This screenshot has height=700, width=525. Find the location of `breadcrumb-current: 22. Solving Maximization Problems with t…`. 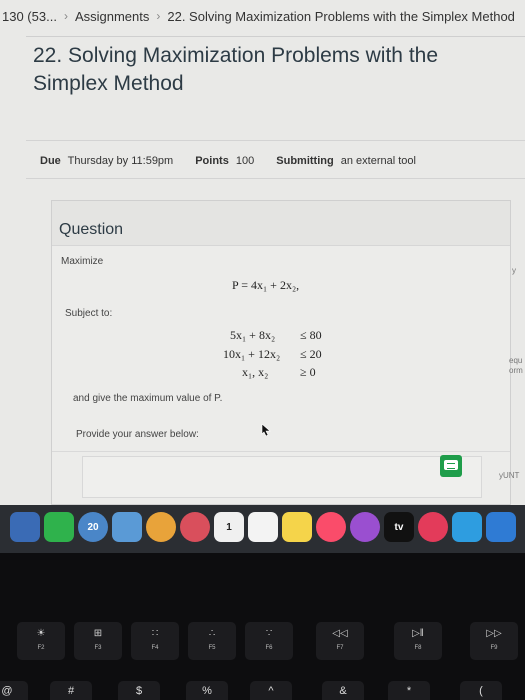

breadcrumb-current: 22. Solving Maximization Problems with t… is located at coordinates (341, 16).